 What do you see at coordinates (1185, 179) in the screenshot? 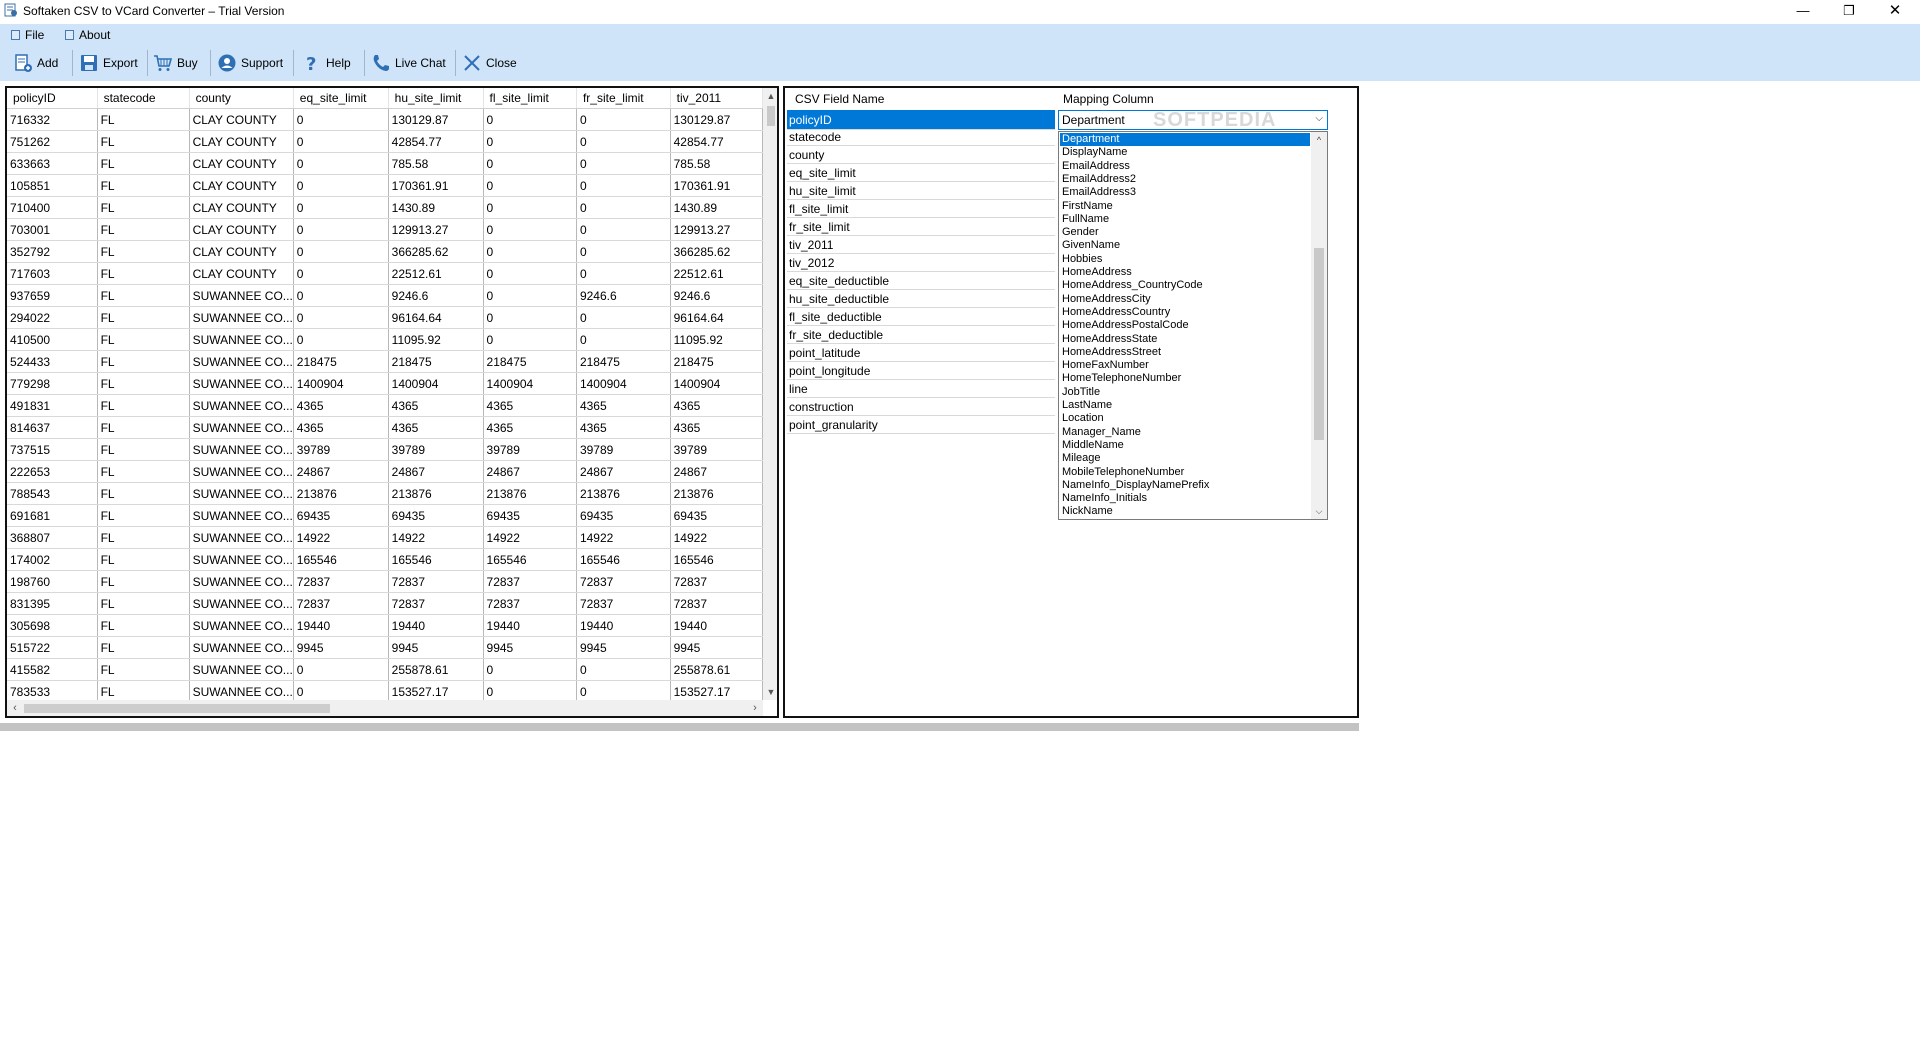
I see `dropdown-option: EmailAddress2` at bounding box center [1185, 179].